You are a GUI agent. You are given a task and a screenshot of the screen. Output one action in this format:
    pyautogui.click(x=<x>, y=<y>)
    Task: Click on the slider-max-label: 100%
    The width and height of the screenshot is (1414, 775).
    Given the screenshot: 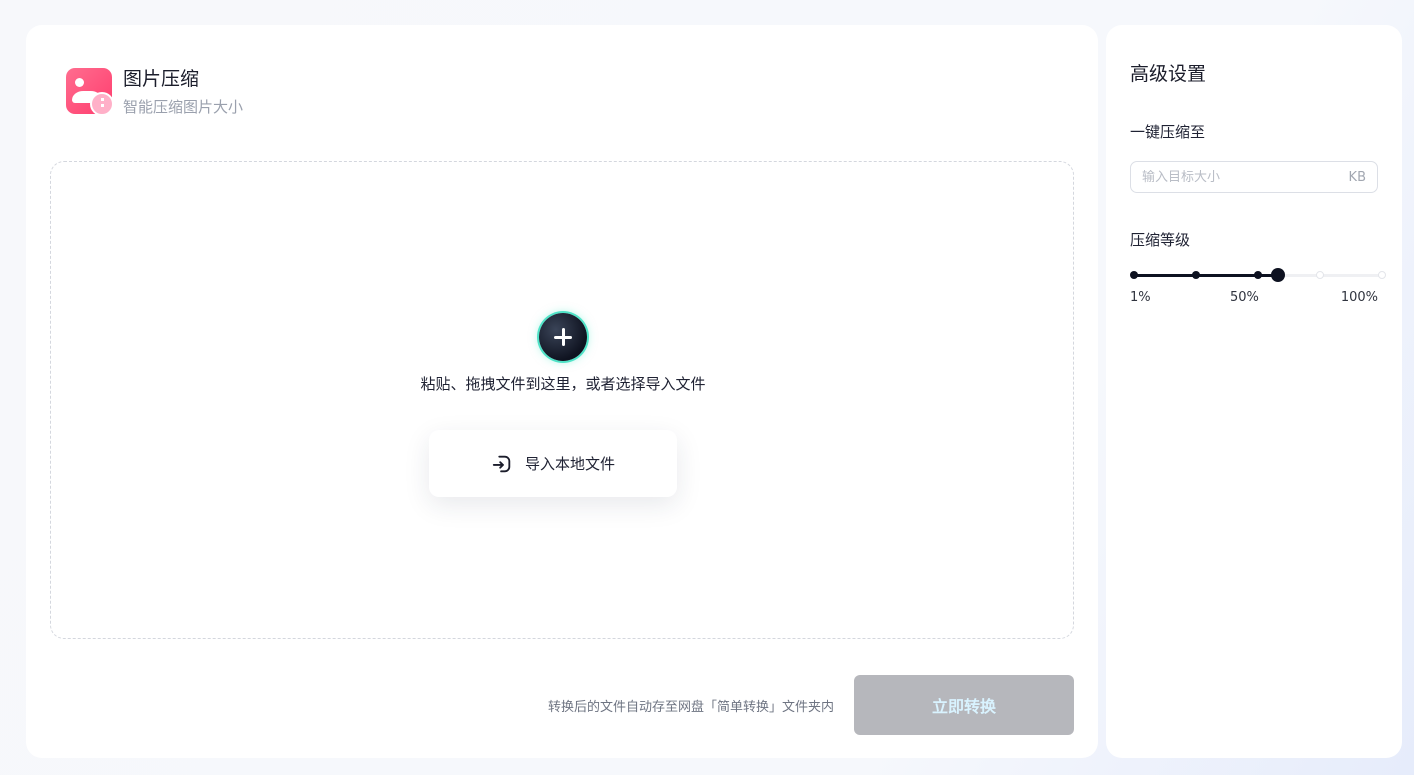 What is the action you would take?
    pyautogui.click(x=1359, y=297)
    